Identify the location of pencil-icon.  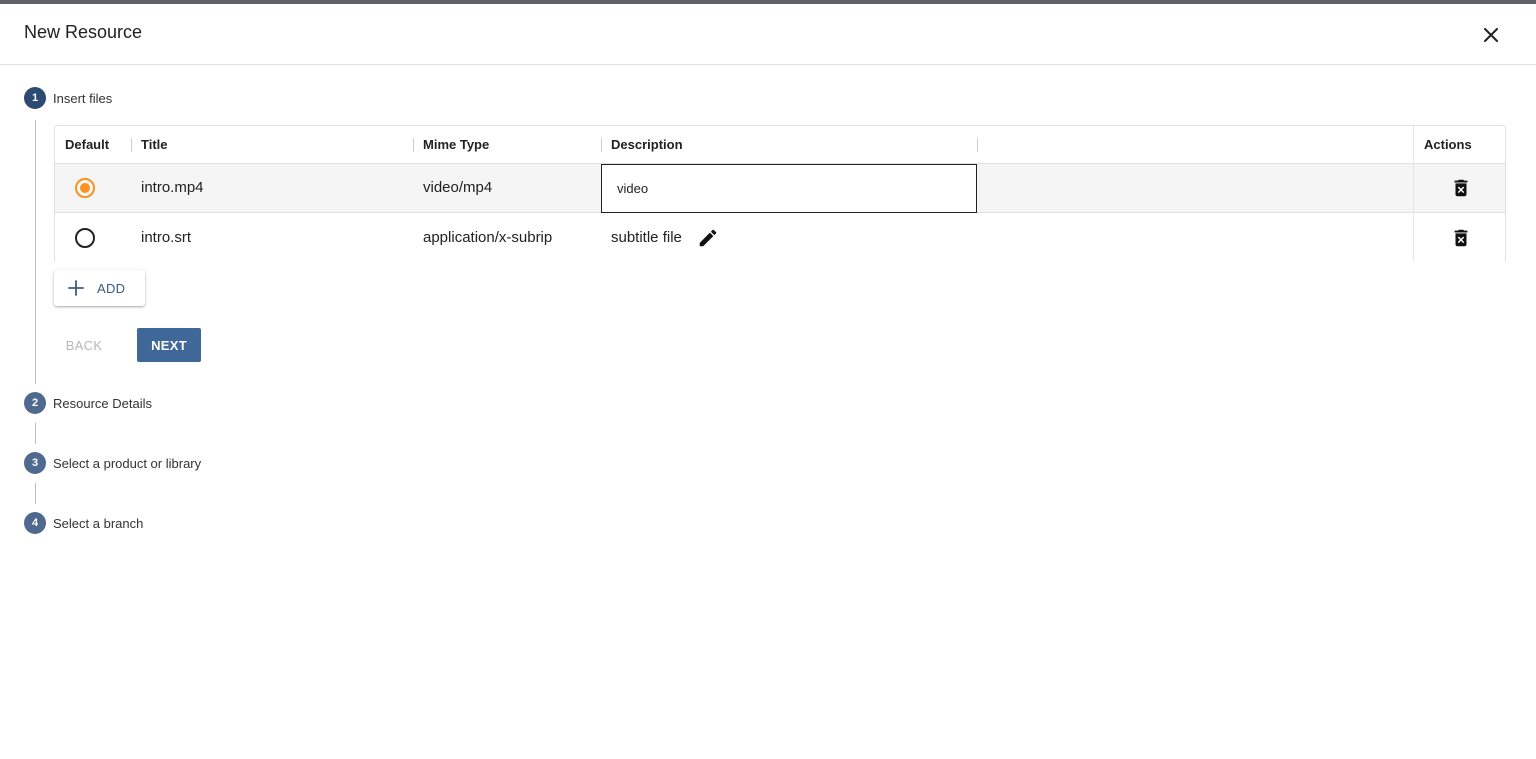
(708, 238).